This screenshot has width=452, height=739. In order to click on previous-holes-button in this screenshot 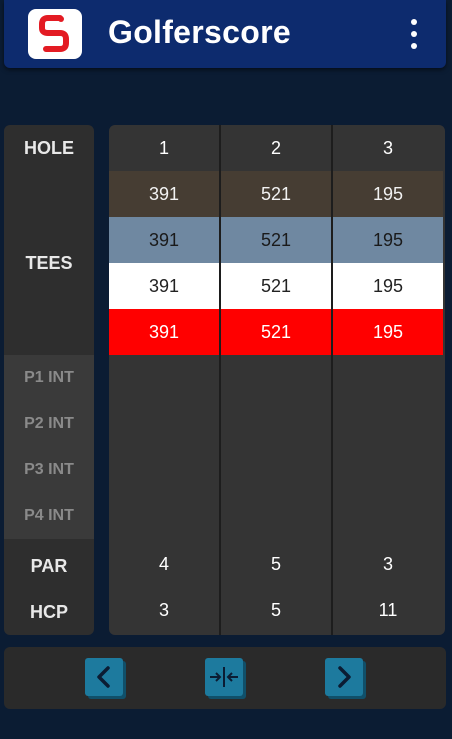, I will do `click(104, 677)`.